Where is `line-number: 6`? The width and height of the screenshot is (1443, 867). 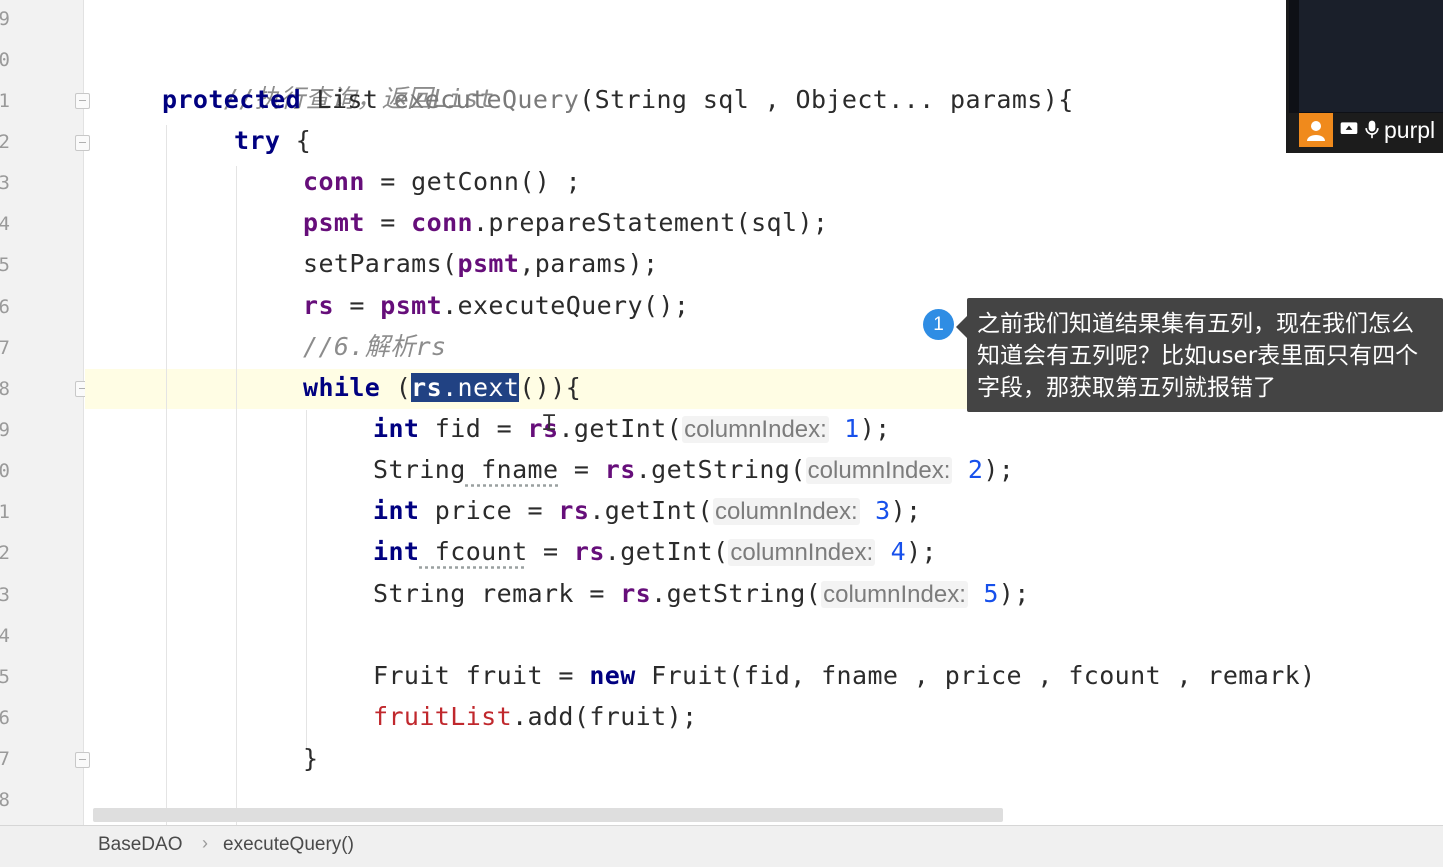 line-number: 6 is located at coordinates (5, 718).